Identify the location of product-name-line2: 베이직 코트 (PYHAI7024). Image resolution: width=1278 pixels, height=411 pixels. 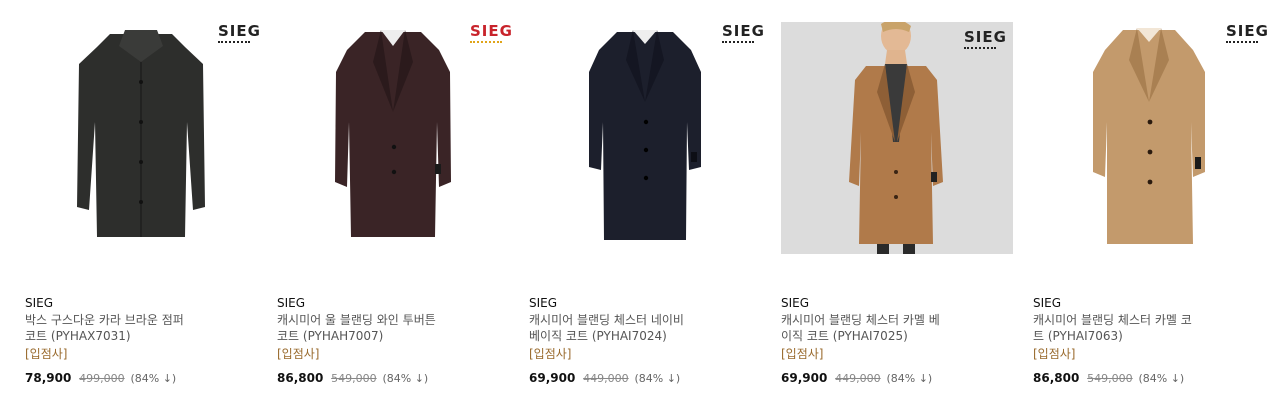
(639, 336).